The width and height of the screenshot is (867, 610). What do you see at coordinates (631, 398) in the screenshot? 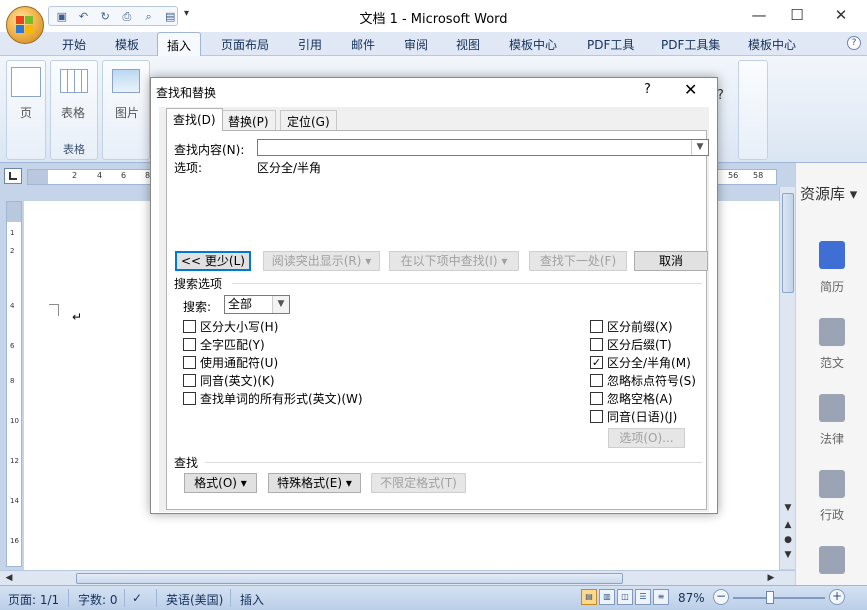
I see `ignore-spaces-checkbox: 忽略空格(A)` at bounding box center [631, 398].